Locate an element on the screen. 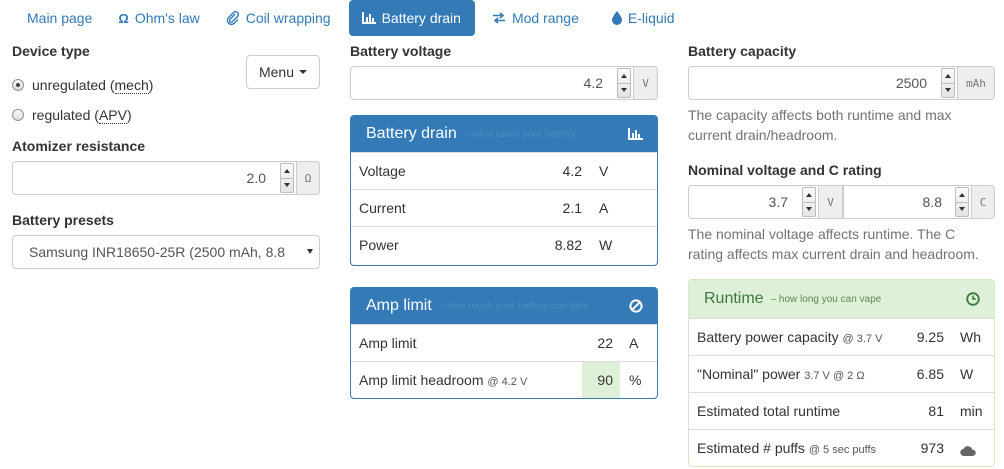  input-value: 2500 is located at coordinates (911, 83).